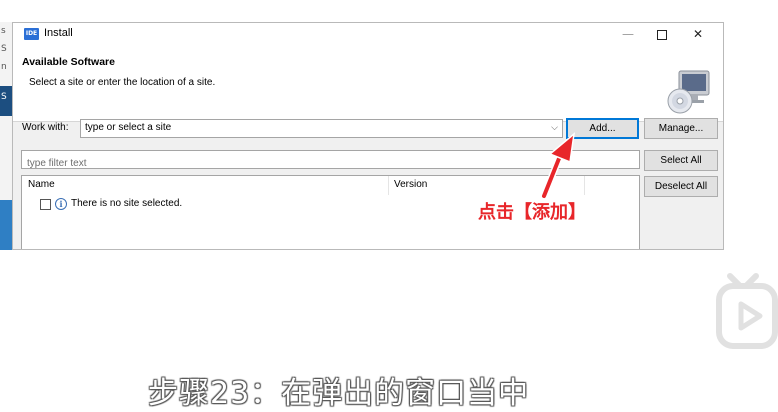 This screenshot has height=412, width=778. Describe the element at coordinates (388, 185) in the screenshot. I see `column-divider` at that location.